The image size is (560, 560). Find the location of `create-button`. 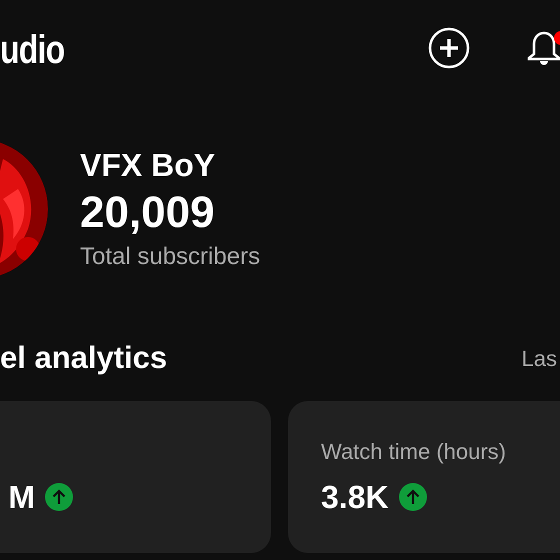

create-button is located at coordinates (449, 48).